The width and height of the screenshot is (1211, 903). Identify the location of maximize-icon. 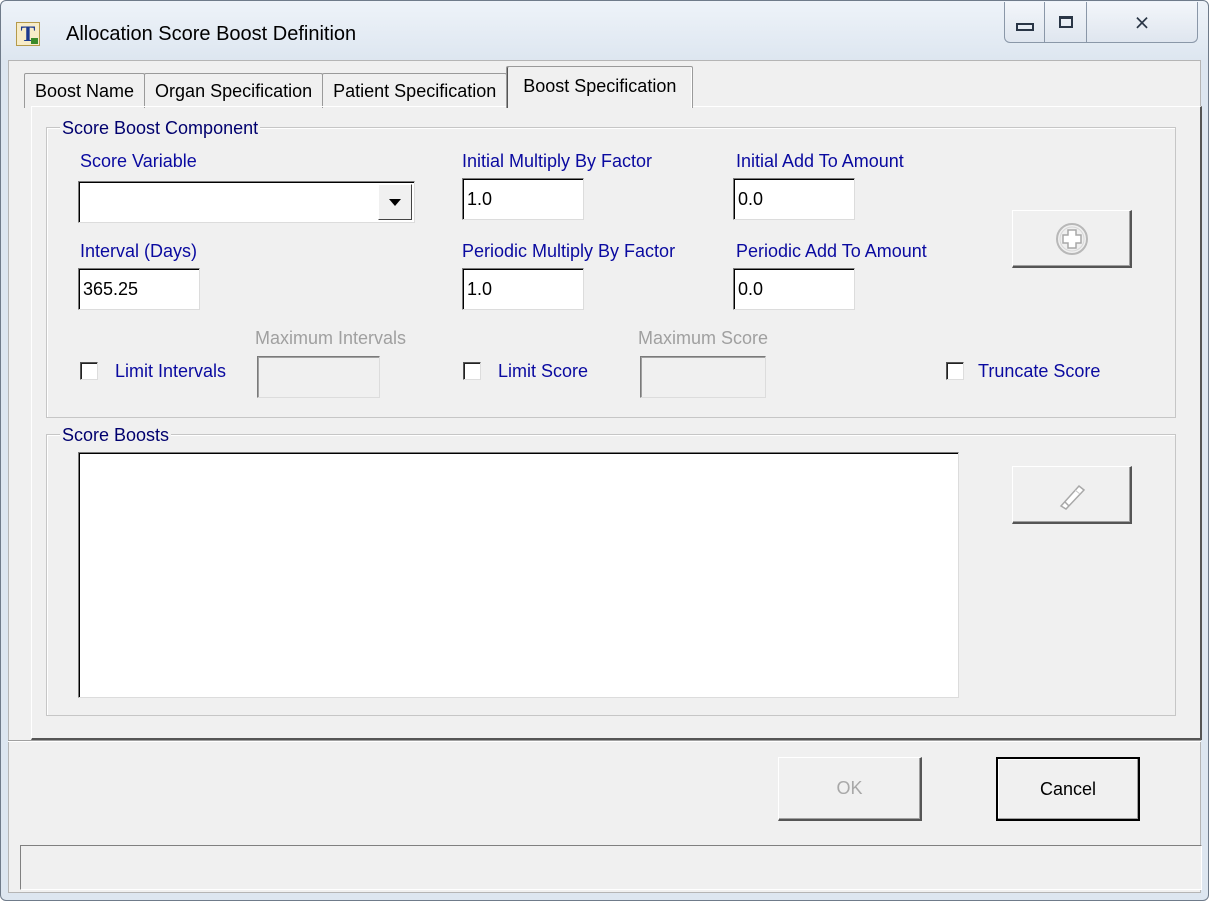
(1065, 22).